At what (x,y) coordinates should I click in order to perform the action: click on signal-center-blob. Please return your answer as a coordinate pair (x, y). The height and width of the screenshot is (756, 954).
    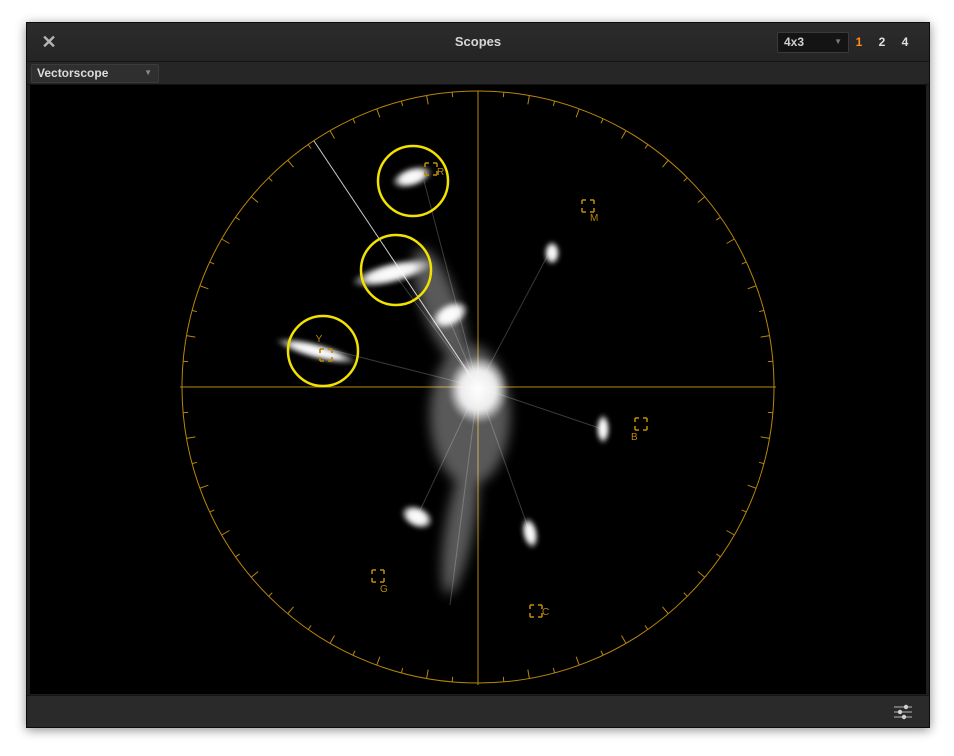
    Looking at the image, I should click on (478, 390).